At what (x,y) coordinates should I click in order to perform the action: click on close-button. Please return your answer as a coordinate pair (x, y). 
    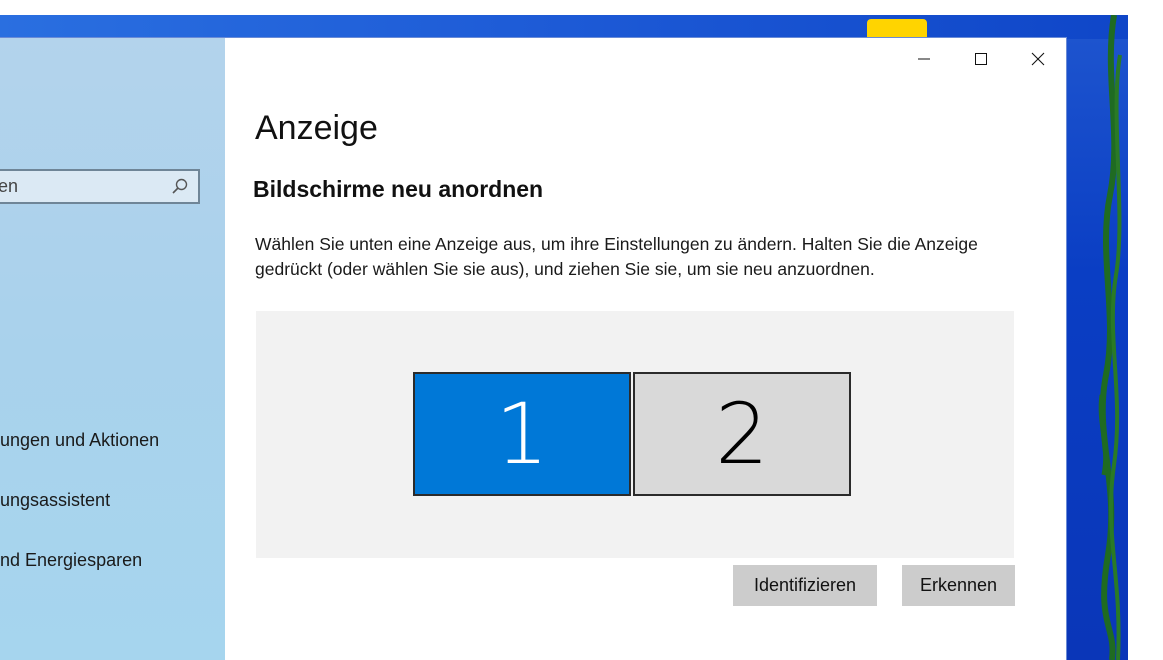
    Looking at the image, I should click on (1037, 59).